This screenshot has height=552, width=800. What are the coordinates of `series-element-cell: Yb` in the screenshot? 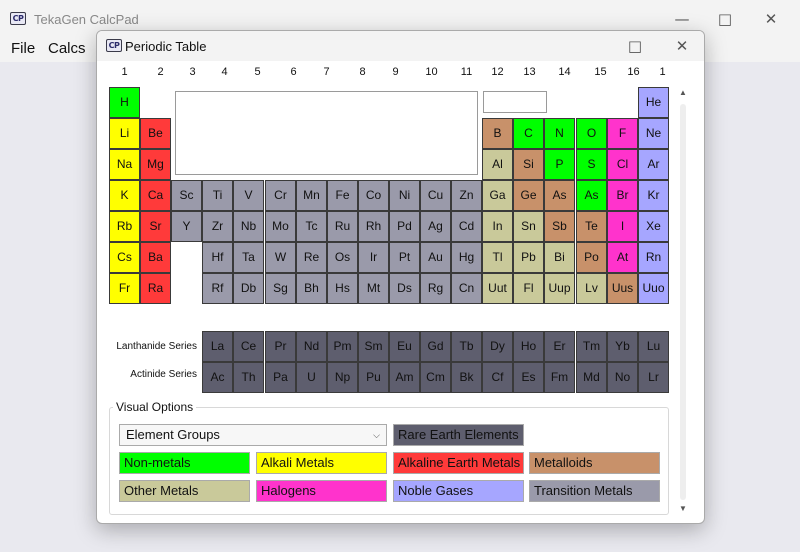 It's located at (622, 346).